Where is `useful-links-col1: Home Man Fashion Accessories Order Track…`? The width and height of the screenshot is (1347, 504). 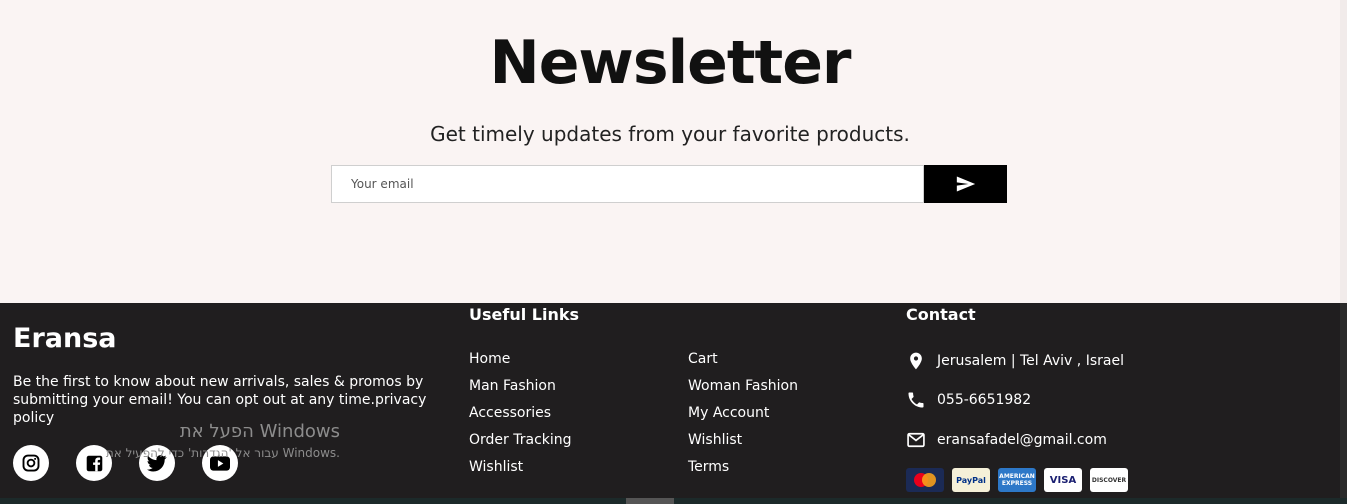
useful-links-col1: Home Man Fashion Accessories Order Track… is located at coordinates (520, 418).